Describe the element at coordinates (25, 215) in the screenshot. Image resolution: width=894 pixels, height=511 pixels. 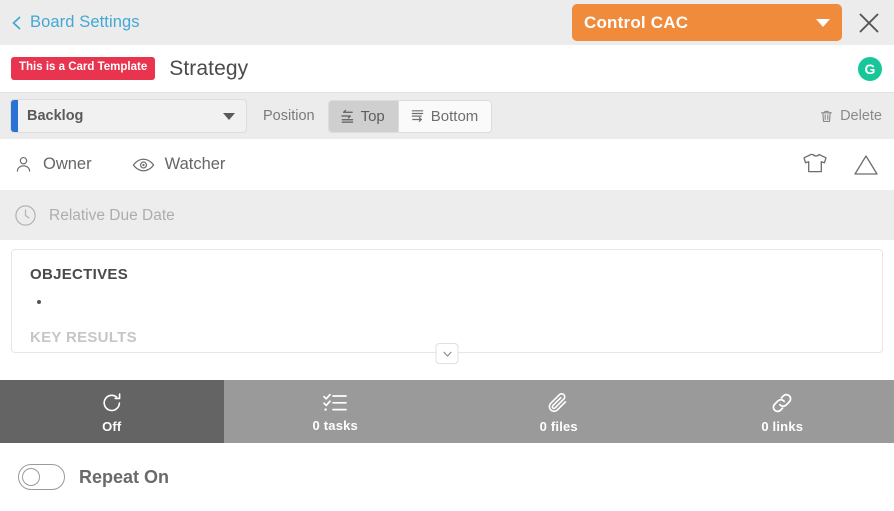
I see `clock-icon` at that location.